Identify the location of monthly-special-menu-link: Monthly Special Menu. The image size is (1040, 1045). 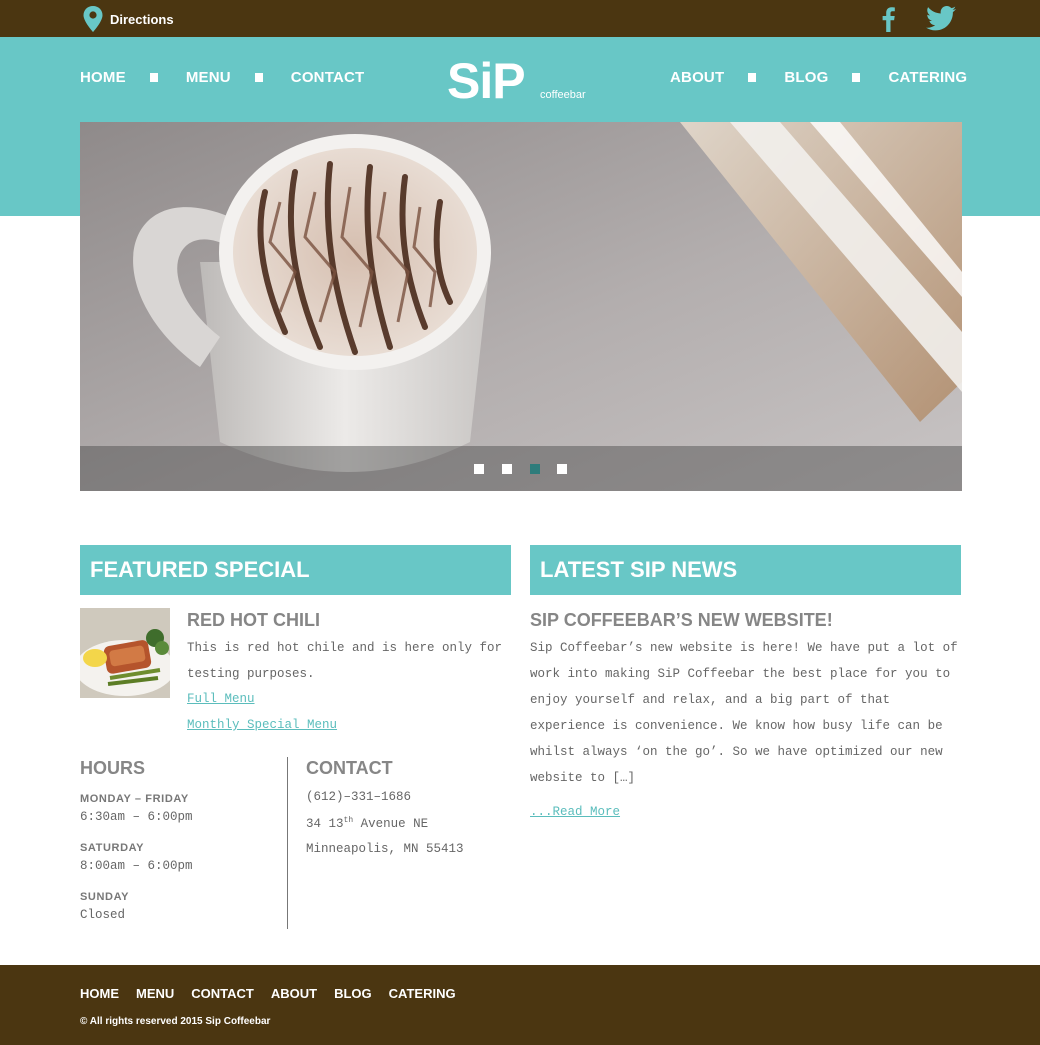
(262, 725).